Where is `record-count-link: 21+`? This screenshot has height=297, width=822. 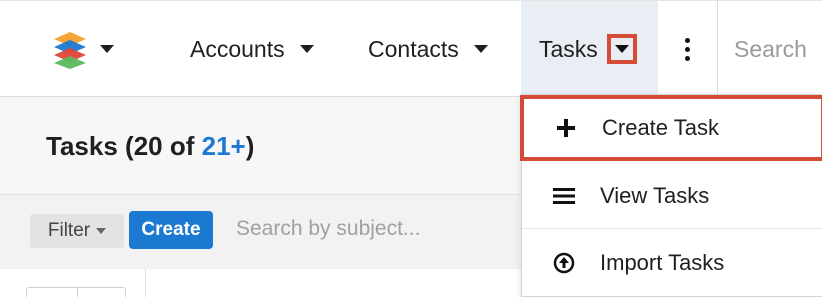
record-count-link: 21+ is located at coordinates (224, 146).